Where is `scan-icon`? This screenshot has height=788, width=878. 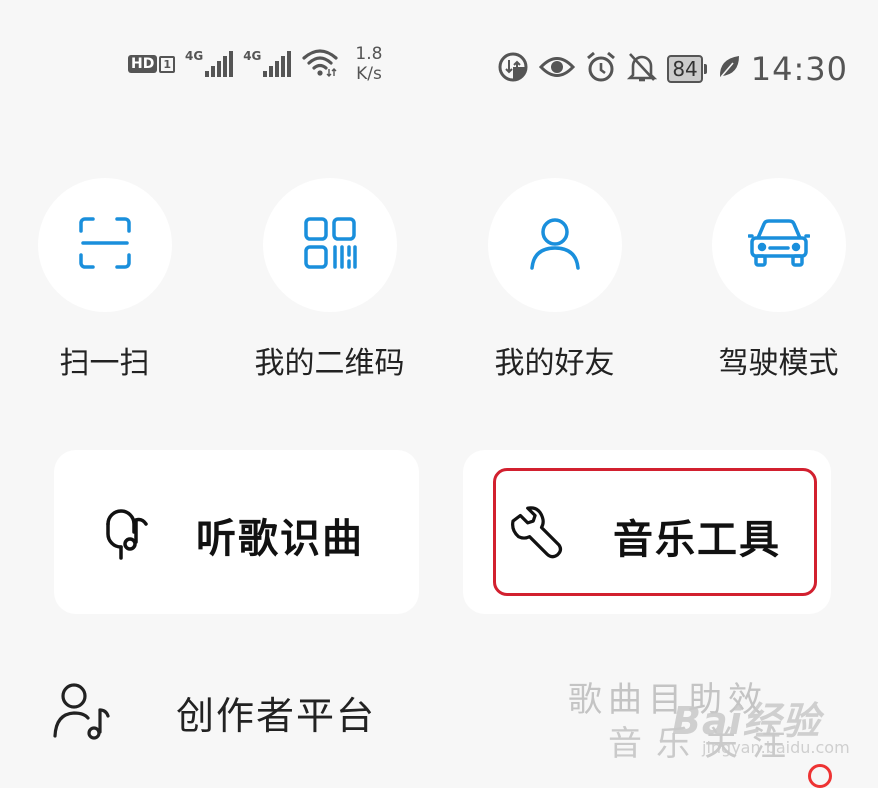
scan-icon is located at coordinates (105, 245).